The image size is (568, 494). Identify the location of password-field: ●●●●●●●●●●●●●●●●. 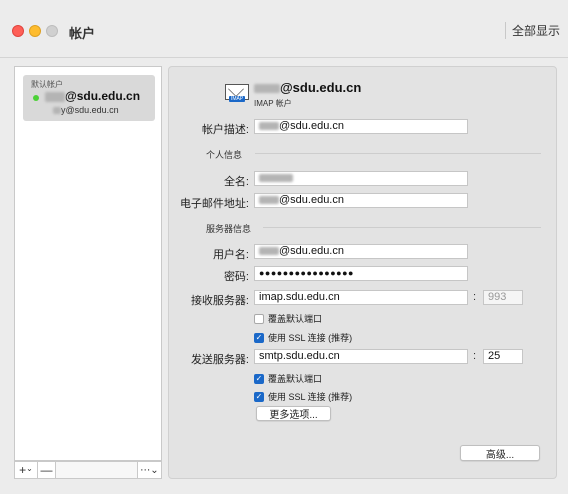
(361, 273).